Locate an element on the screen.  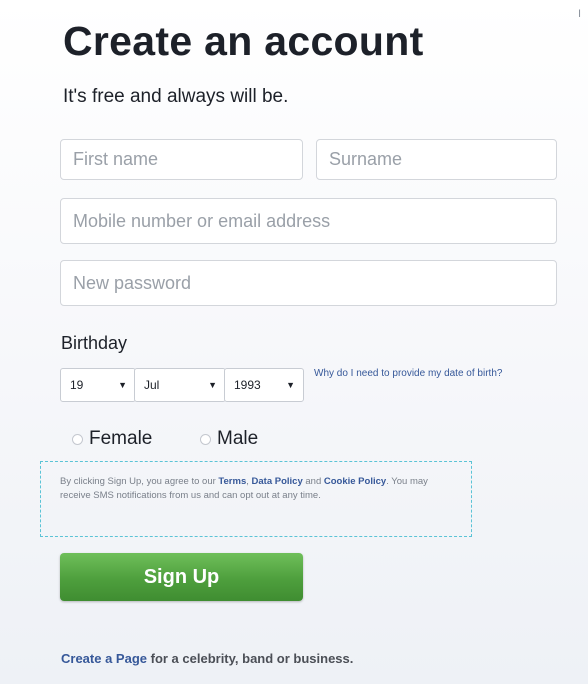
contact-input is located at coordinates (308, 221).